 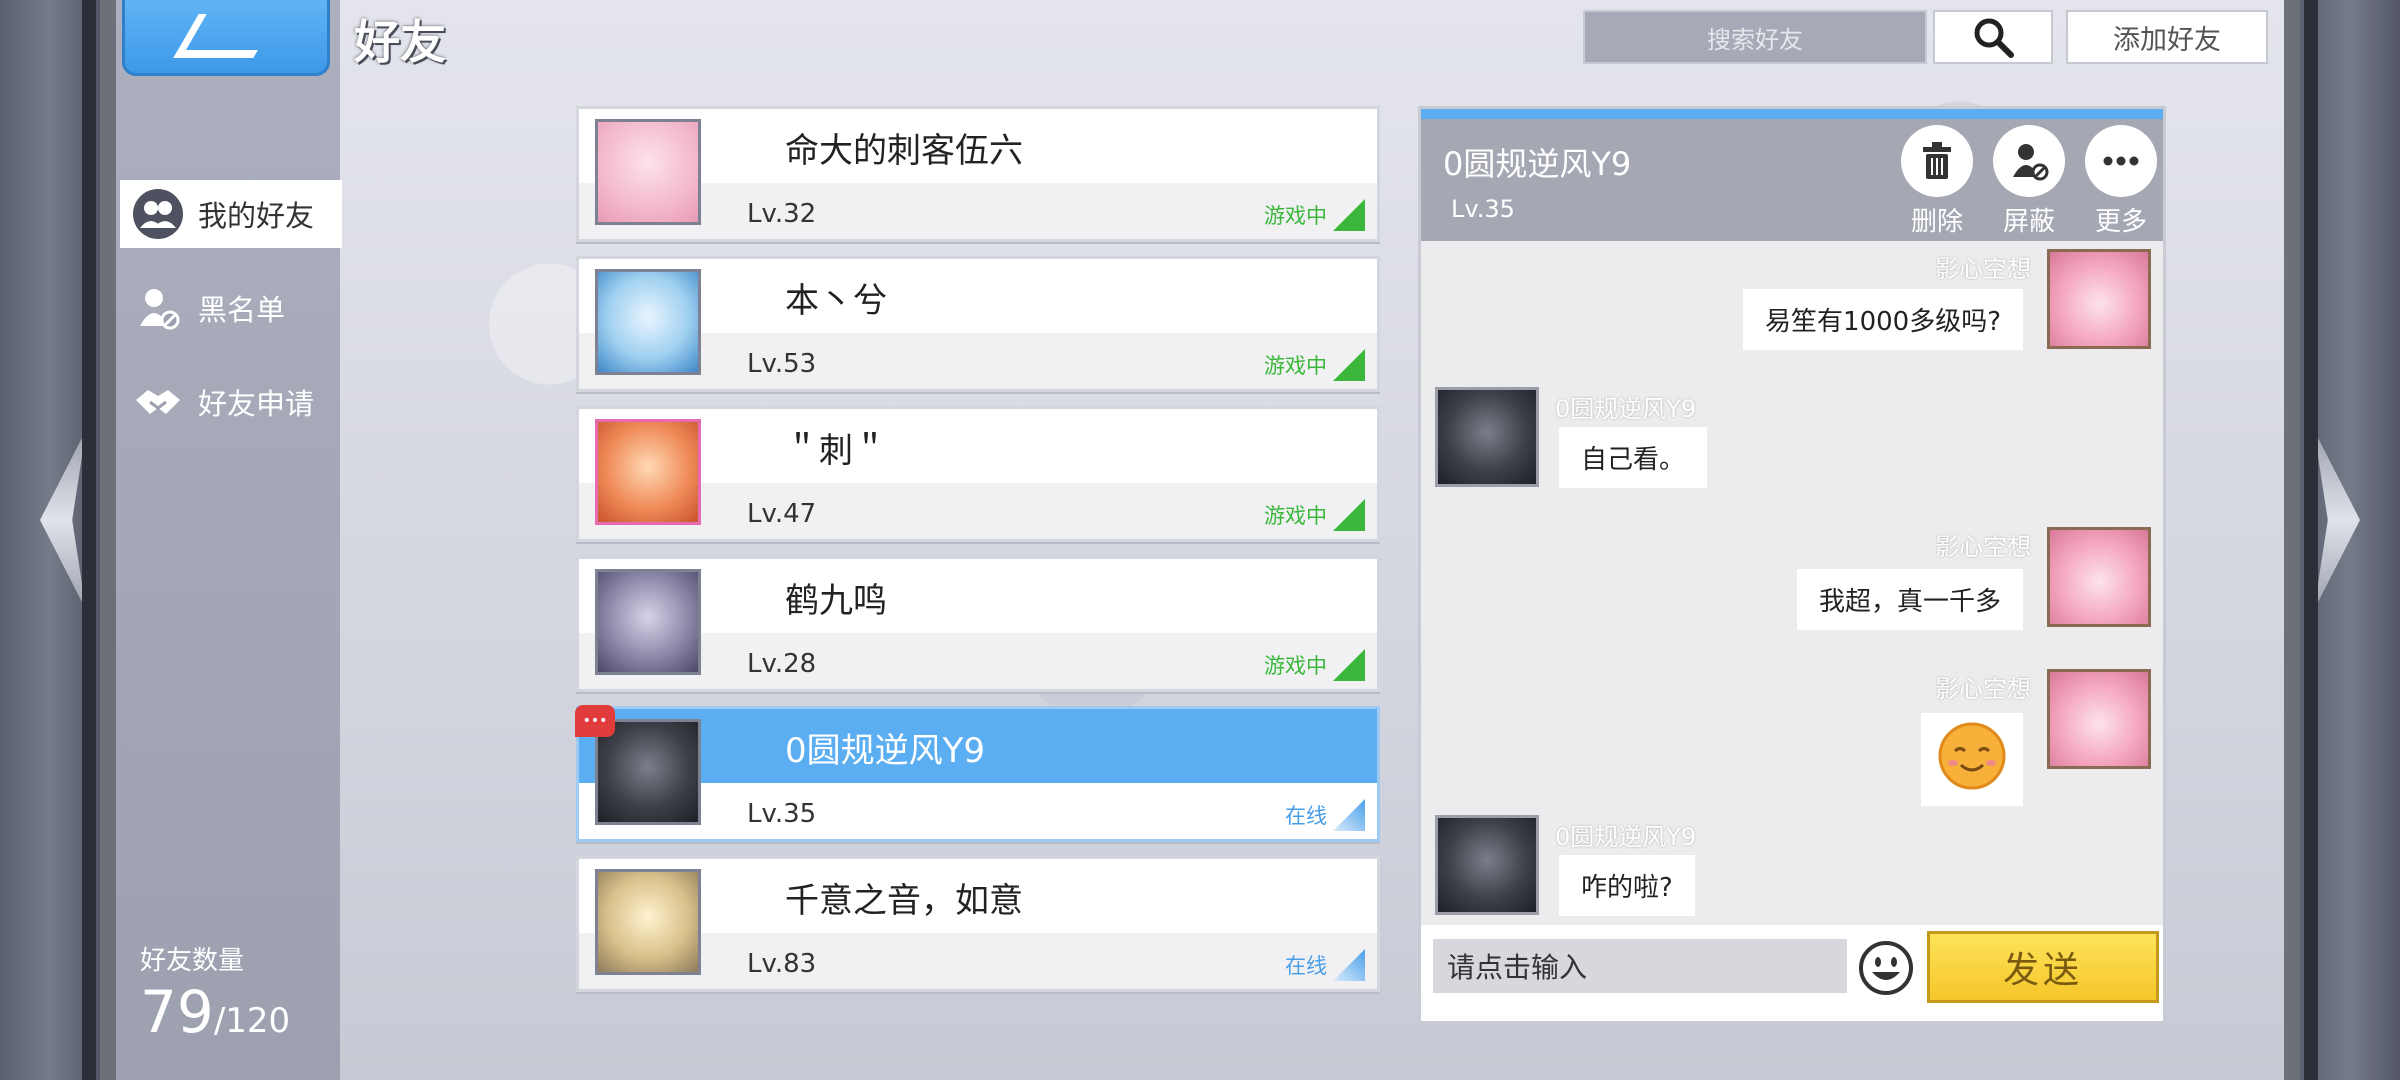 What do you see at coordinates (978, 474) in the screenshot?
I see `friend-card: ＂刺＂ Lv.47 游戏中` at bounding box center [978, 474].